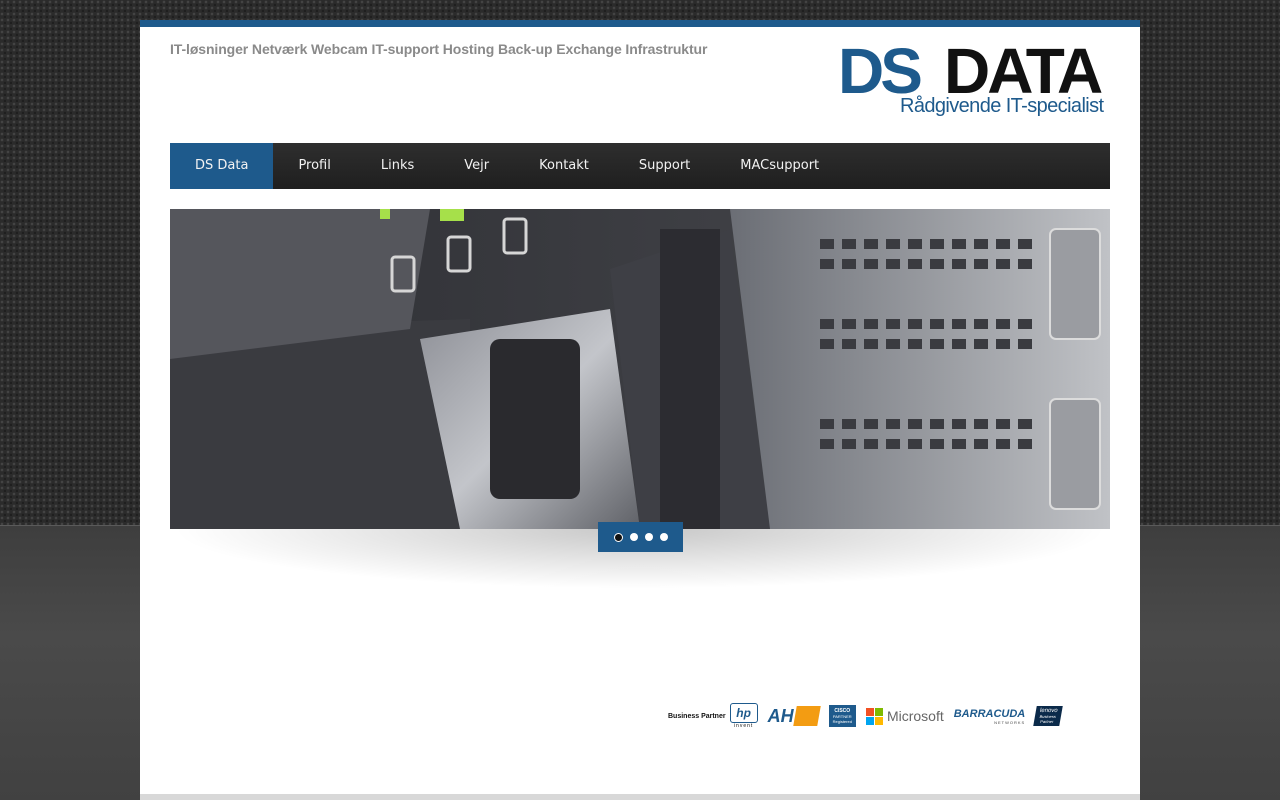 Image resolution: width=1280 pixels, height=800 pixels. I want to click on cisco-partner-logo: CISCO PARTNER Registered, so click(842, 716).